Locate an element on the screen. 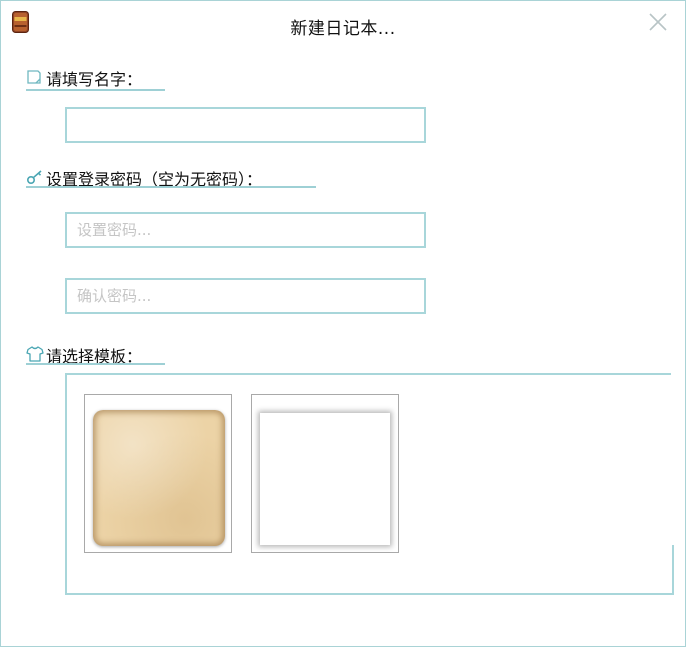 This screenshot has width=688, height=649. close-icon is located at coordinates (658, 22).